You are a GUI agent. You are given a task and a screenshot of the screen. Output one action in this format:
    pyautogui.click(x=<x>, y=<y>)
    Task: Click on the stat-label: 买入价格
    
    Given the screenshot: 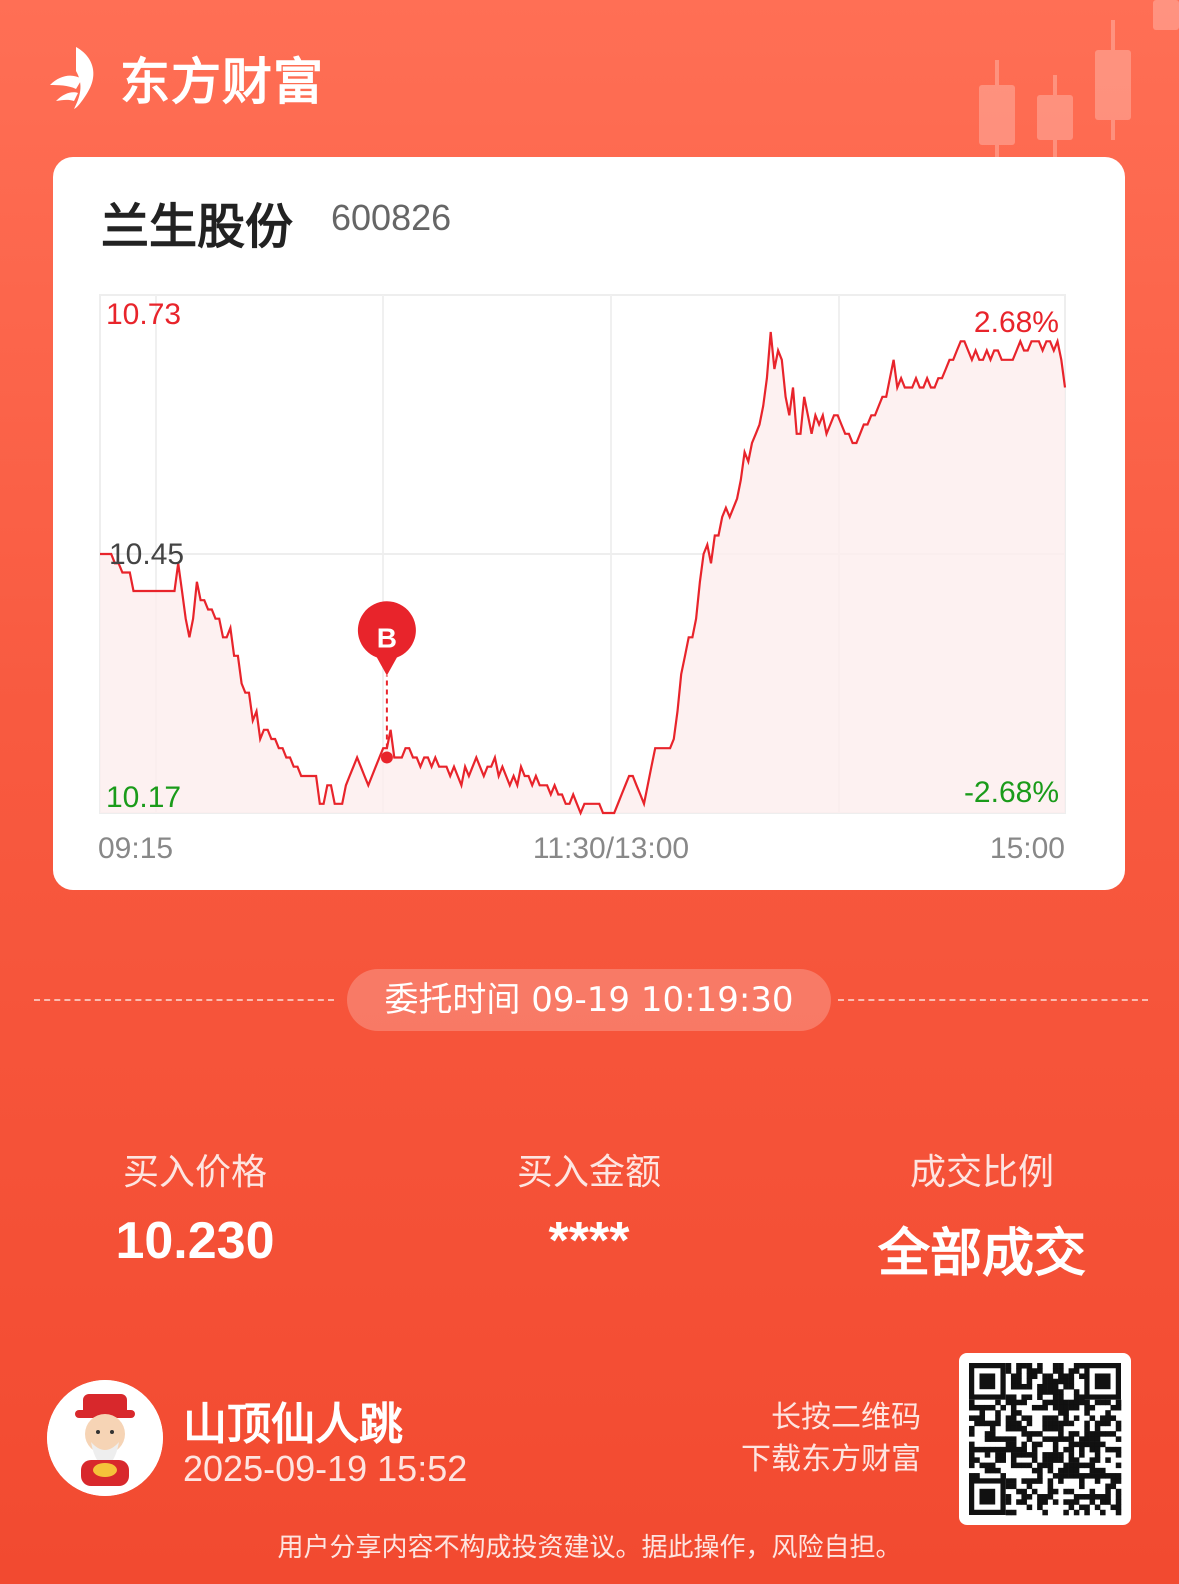 What is the action you would take?
    pyautogui.click(x=194, y=1172)
    